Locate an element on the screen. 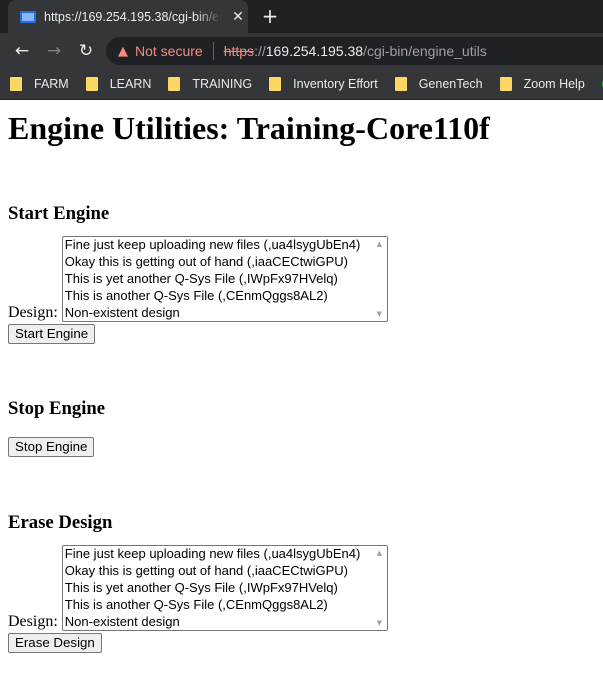 The height and width of the screenshot is (689, 603). erase-design-button: Erase Design is located at coordinates (55, 643).